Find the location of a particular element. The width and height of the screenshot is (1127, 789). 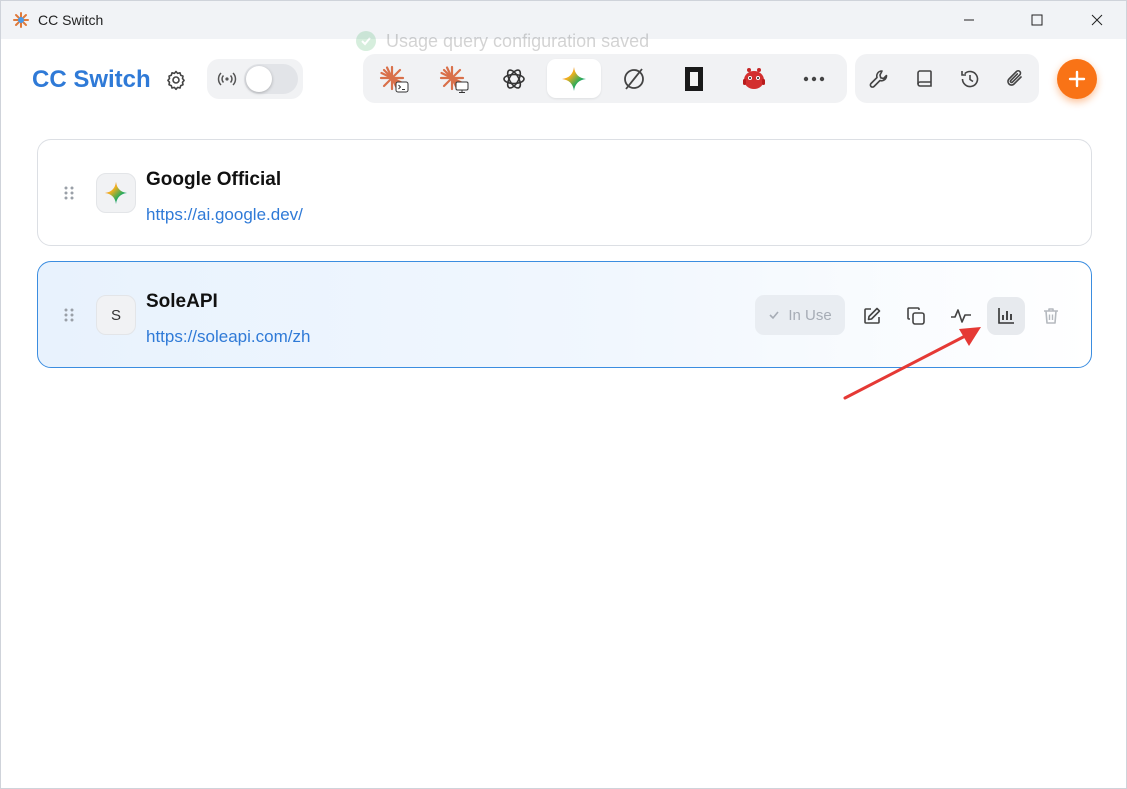

openai-icon is located at coordinates (514, 78).